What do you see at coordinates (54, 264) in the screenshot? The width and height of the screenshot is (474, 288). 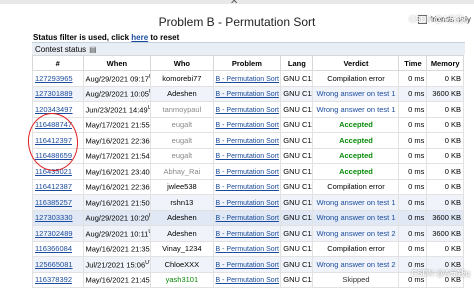 I see `submission-link: 125665081` at bounding box center [54, 264].